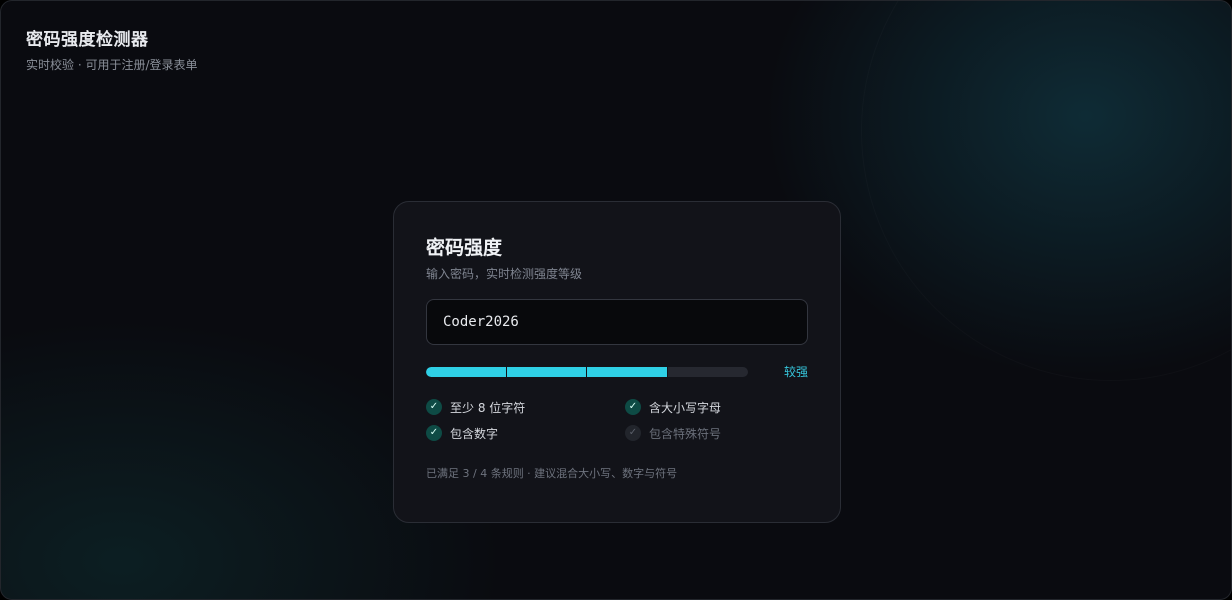 The width and height of the screenshot is (1232, 600). I want to click on strength-bar-fill, so click(547, 372).